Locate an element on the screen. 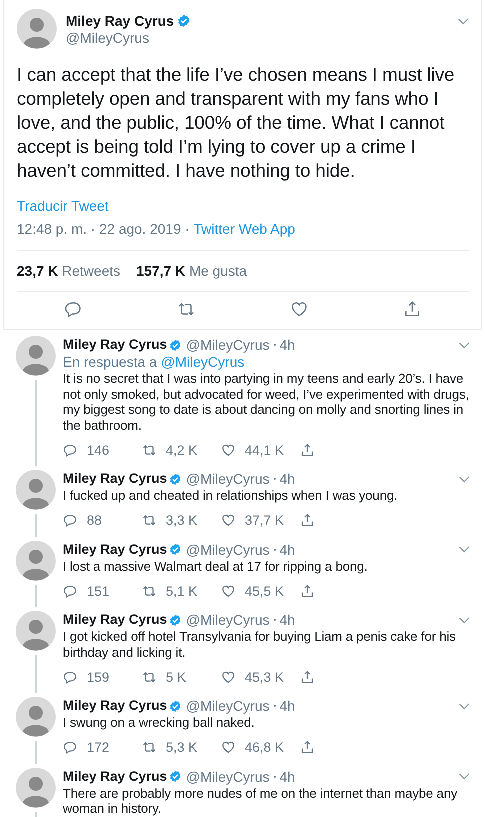 Image resolution: width=485 pixels, height=817 pixels. tweet-text: I can accept that the life I’ve chosen means I must live completely open and transparent with my fans who I love, and the public, 100% of the time. What I cannot accept is being told I’m lying to cover up a crime I haven’t committed. I have nothing to hide. is located at coordinates (236, 123).